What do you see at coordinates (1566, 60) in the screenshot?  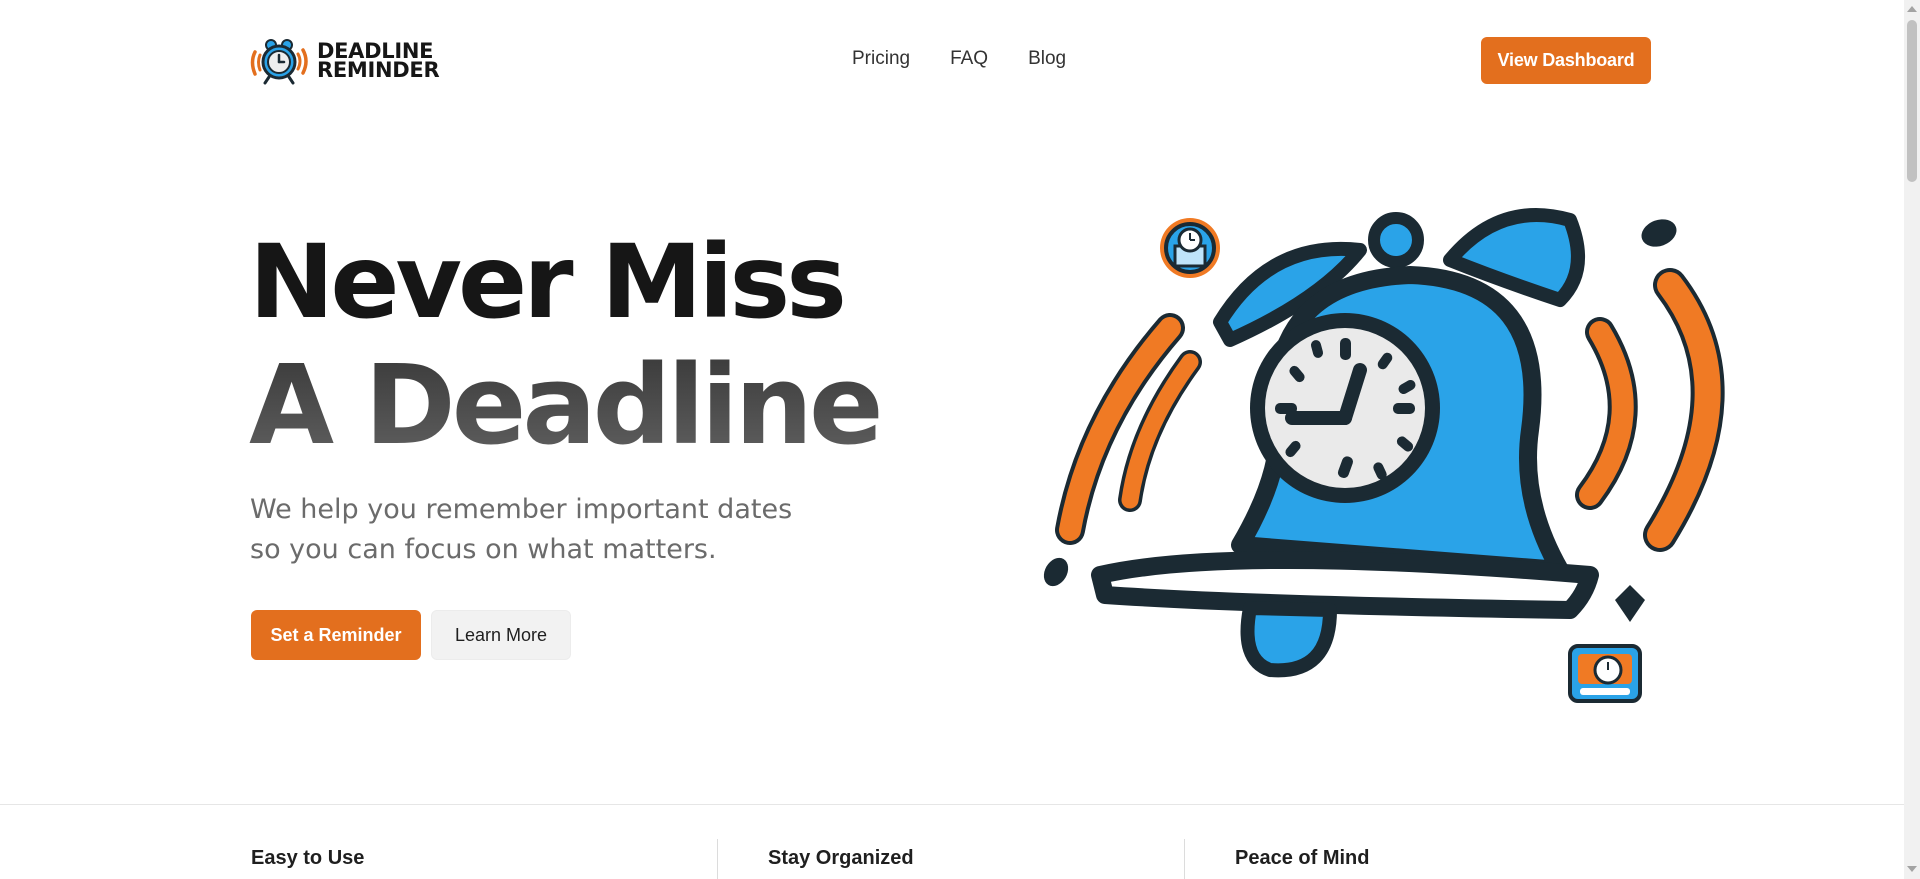 I see `view-dashboard-button: View Dashboard` at bounding box center [1566, 60].